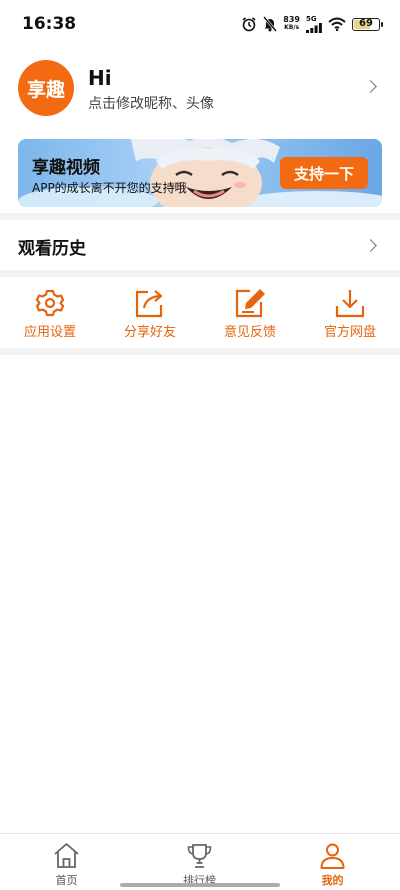 The height and width of the screenshot is (890, 400). Describe the element at coordinates (52, 249) in the screenshot. I see `watch-history-label: 观看历史` at that location.